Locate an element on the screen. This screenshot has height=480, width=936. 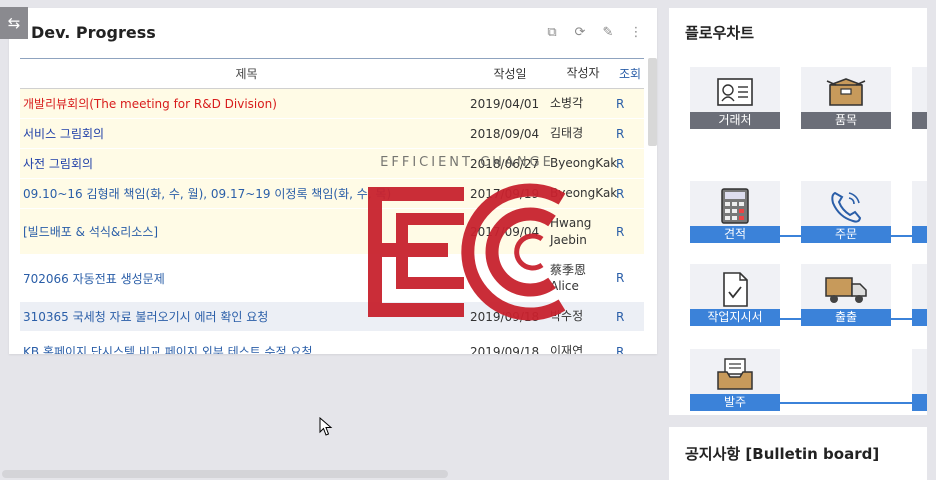
swap-icon: ⇆ is located at coordinates (14, 23).